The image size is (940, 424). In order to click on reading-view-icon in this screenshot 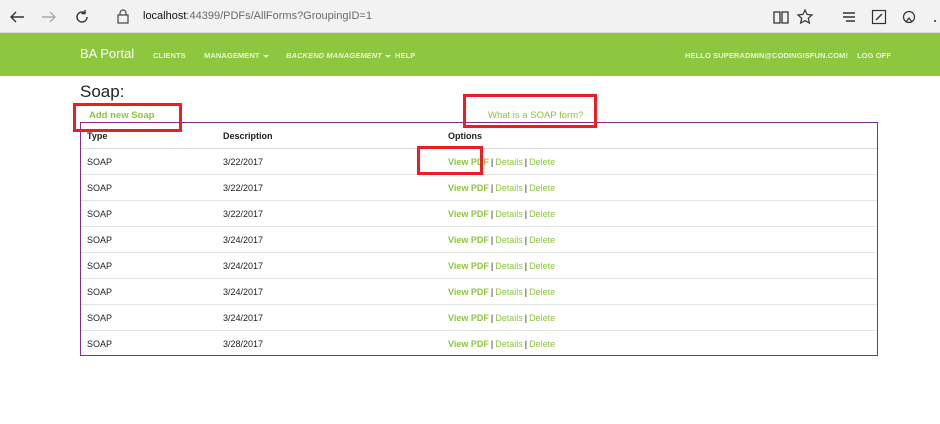, I will do `click(781, 17)`.